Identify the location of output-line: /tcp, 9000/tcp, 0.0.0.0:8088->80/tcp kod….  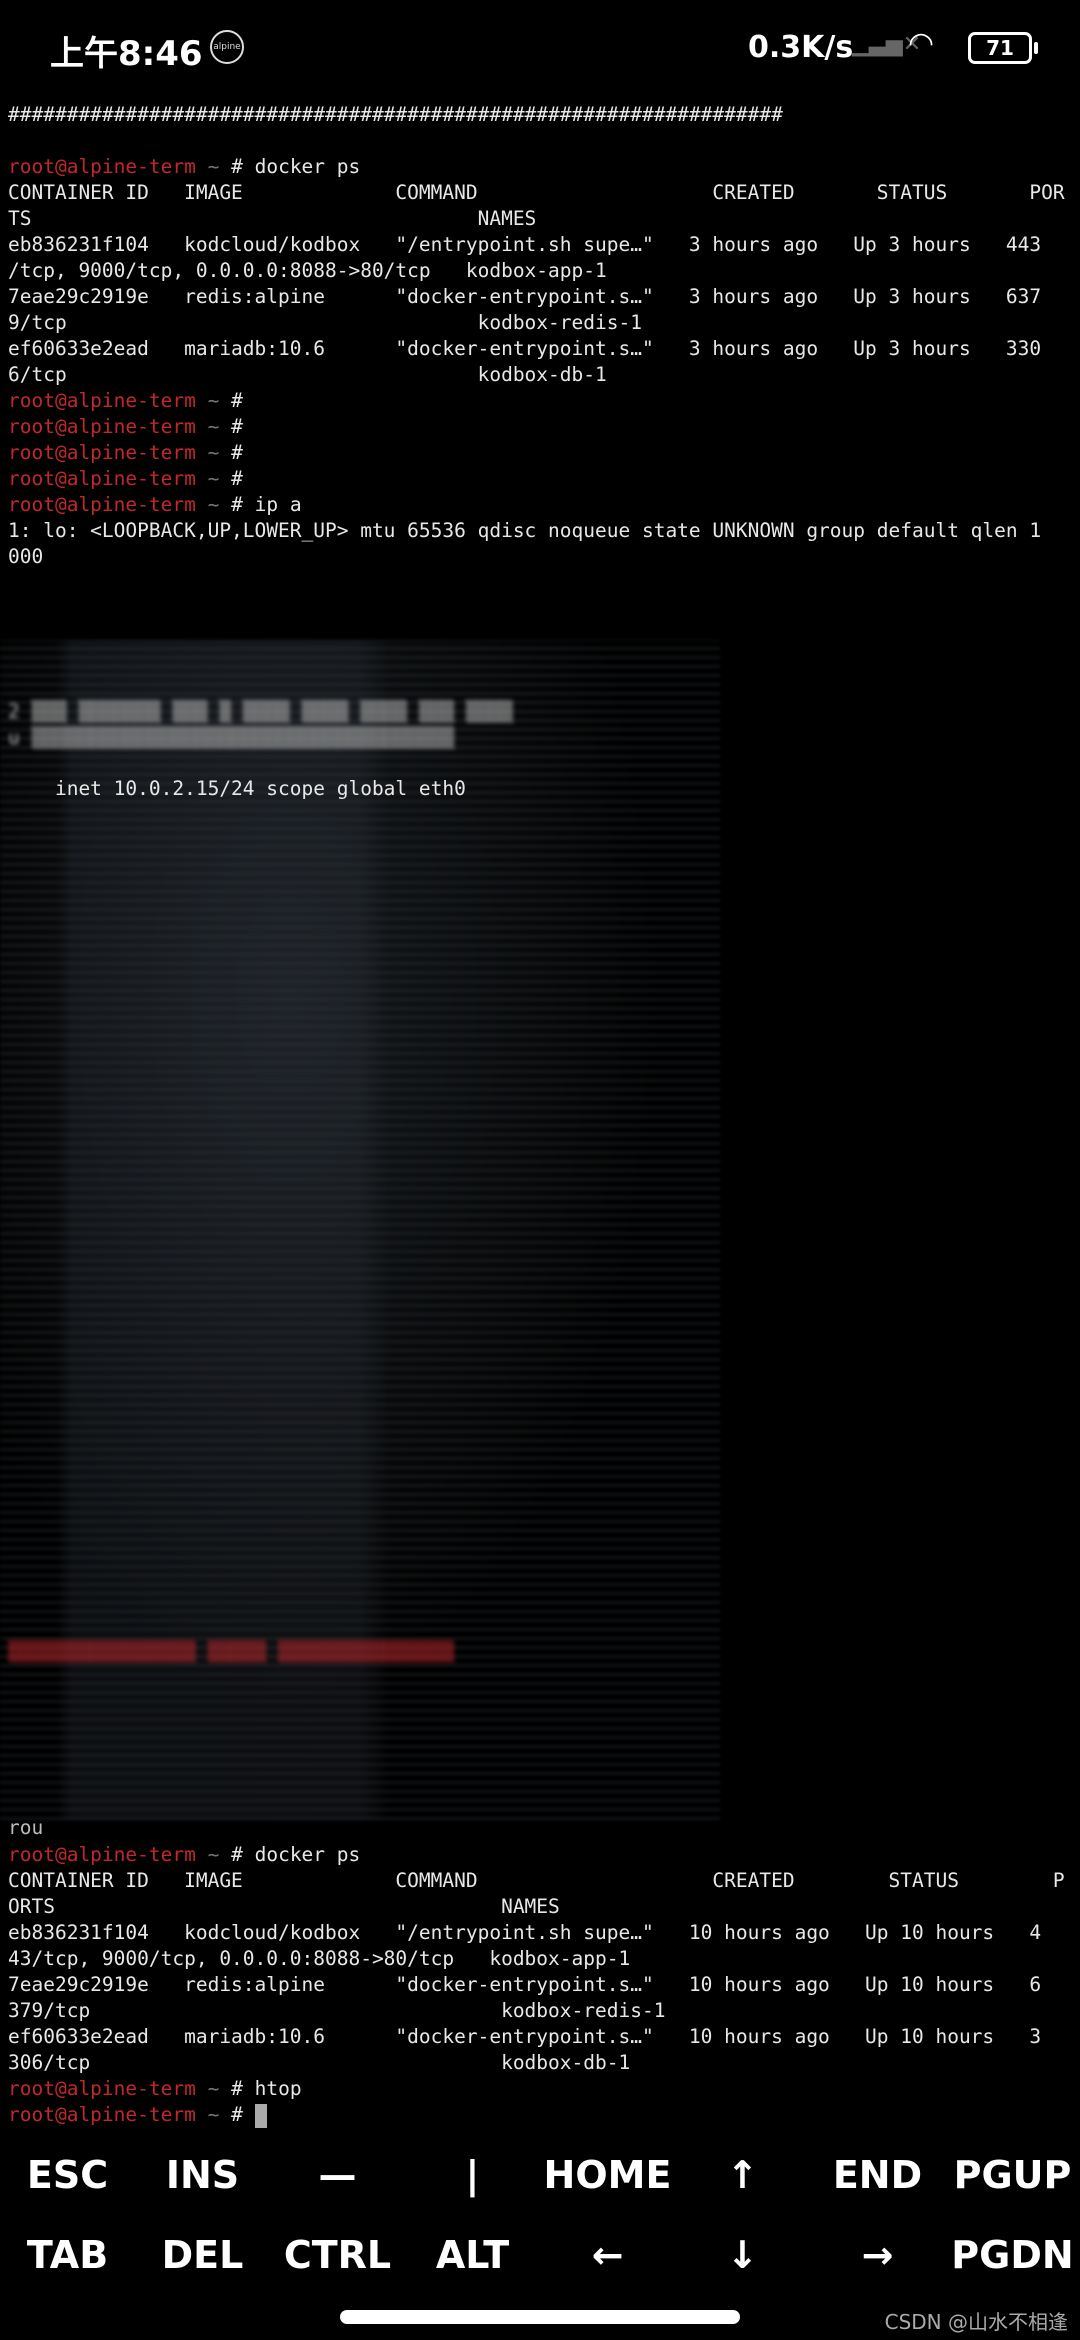
(307, 270).